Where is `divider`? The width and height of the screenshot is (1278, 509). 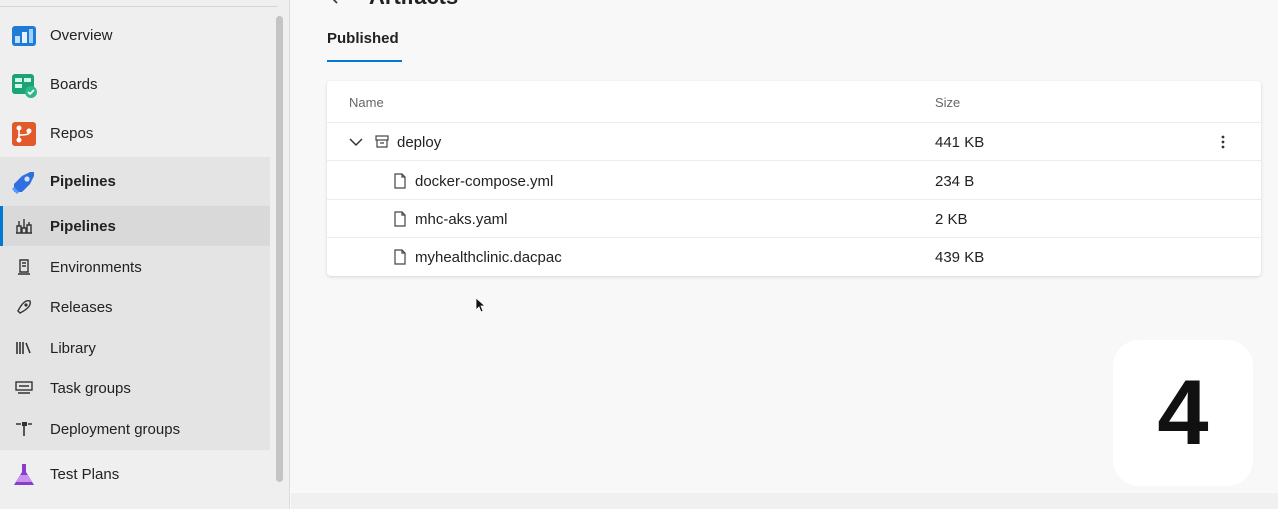
divider is located at coordinates (139, 6).